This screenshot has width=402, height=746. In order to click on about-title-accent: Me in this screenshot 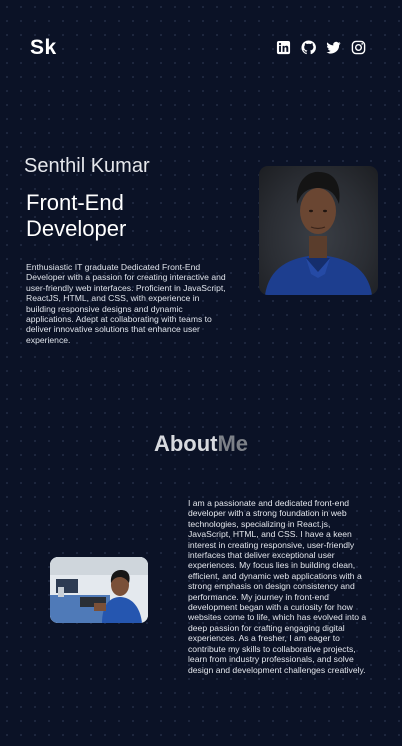, I will do `click(233, 443)`.